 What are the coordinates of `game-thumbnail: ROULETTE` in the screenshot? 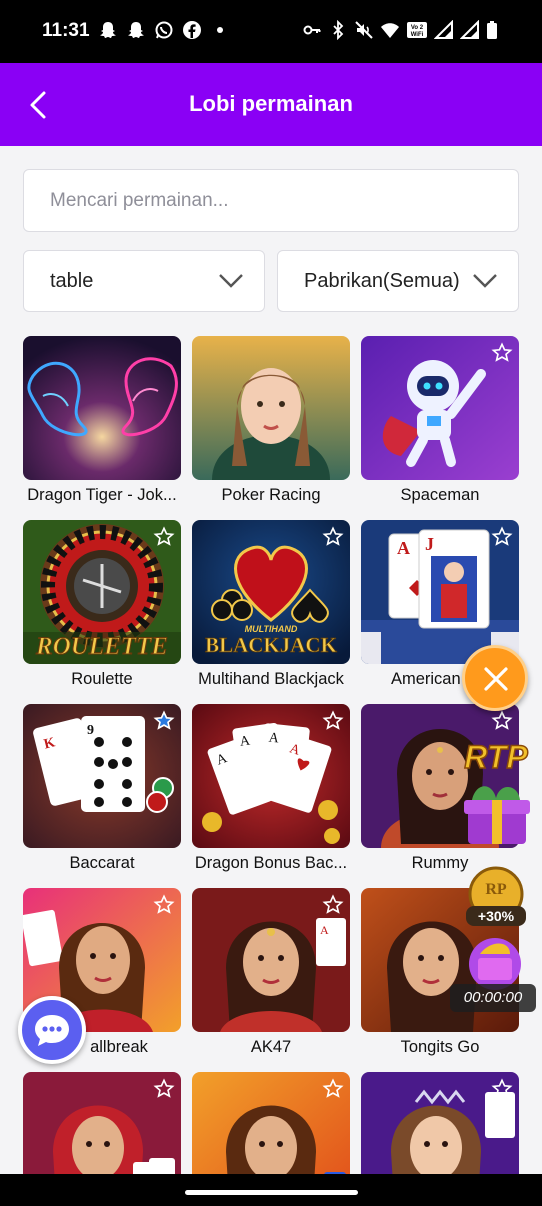 It's located at (102, 592).